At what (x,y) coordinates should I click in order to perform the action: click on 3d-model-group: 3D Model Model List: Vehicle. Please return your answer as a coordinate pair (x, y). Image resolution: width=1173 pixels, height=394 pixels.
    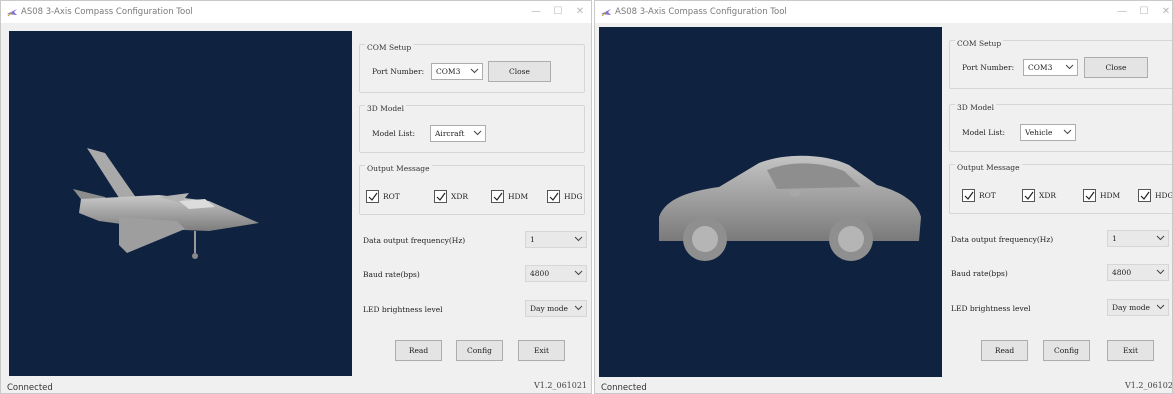
    Looking at the image, I should click on (1060, 127).